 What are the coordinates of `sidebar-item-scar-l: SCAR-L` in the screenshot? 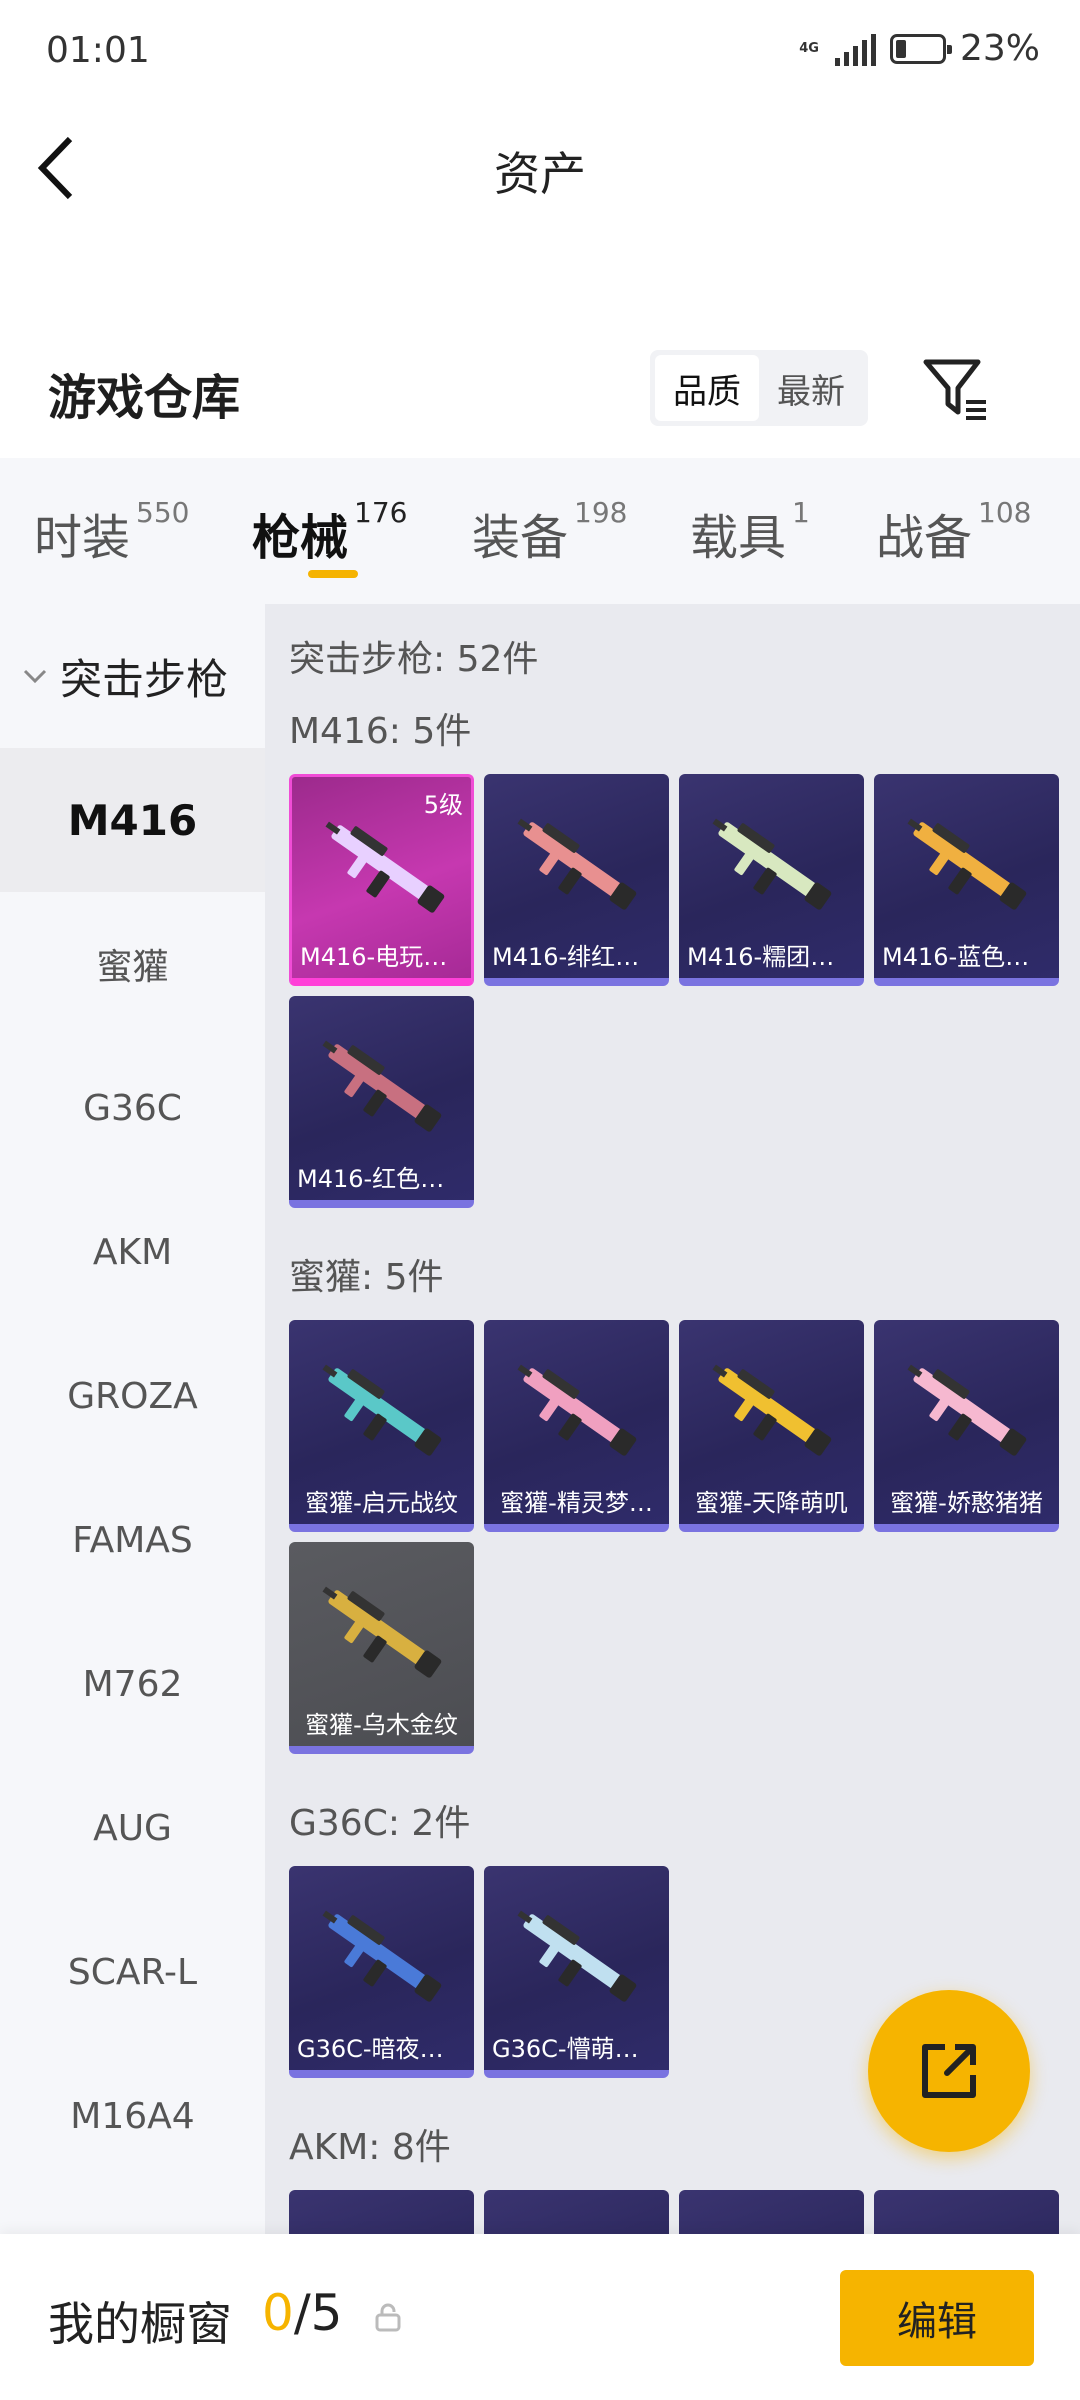 It's located at (132, 1972).